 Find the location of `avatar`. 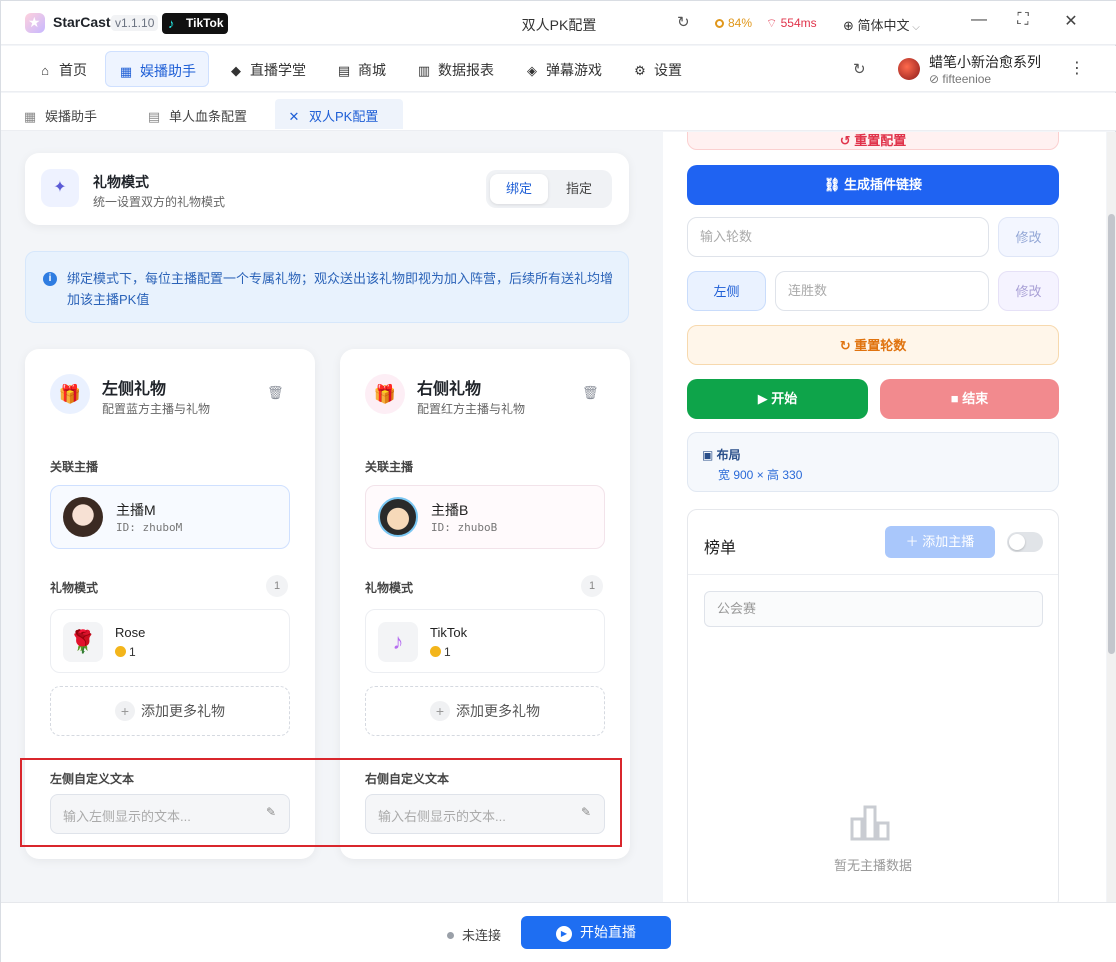

avatar is located at coordinates (909, 69).